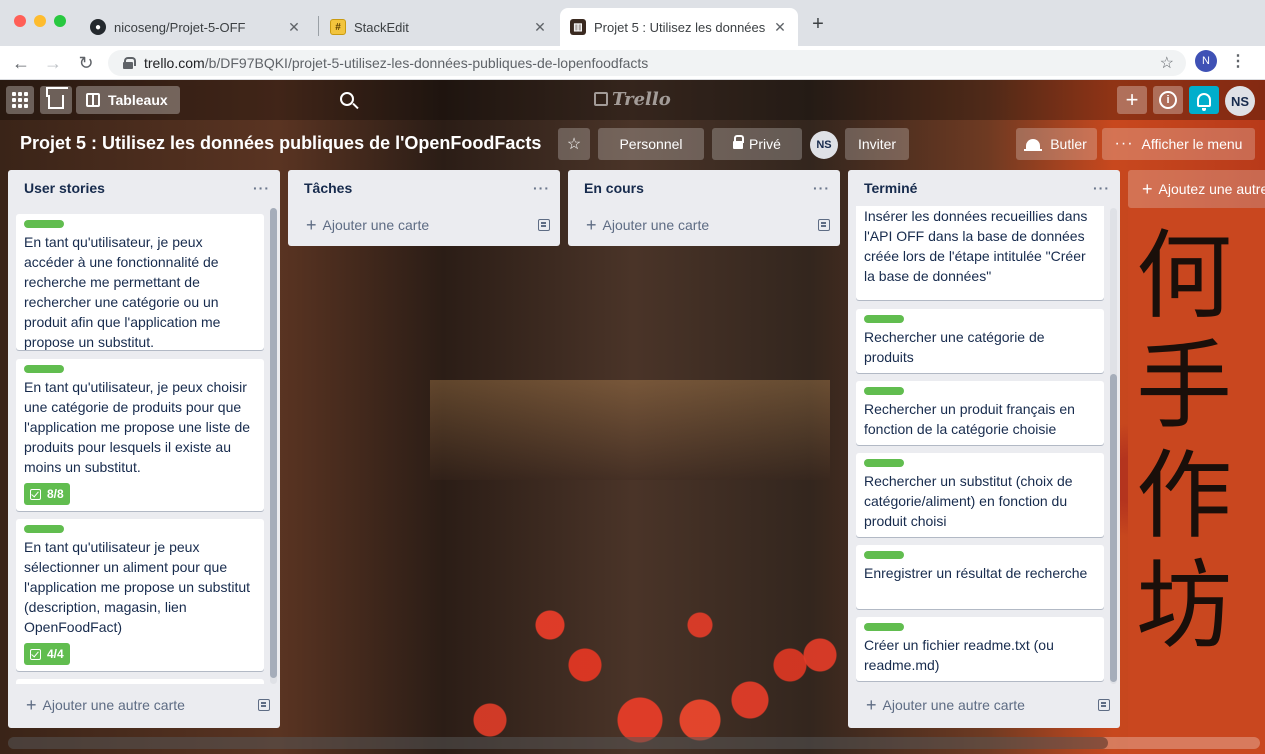 The height and width of the screenshot is (754, 1265). What do you see at coordinates (180, 27) in the screenshot?
I see `tab-title: nicoseng/Projet-5-OFF` at bounding box center [180, 27].